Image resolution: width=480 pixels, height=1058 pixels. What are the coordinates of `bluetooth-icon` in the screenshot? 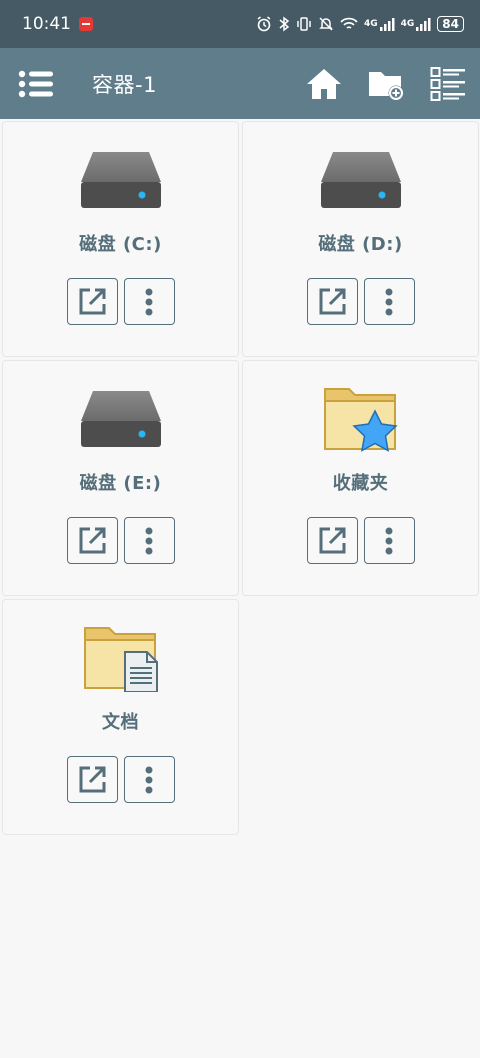 It's located at (284, 24).